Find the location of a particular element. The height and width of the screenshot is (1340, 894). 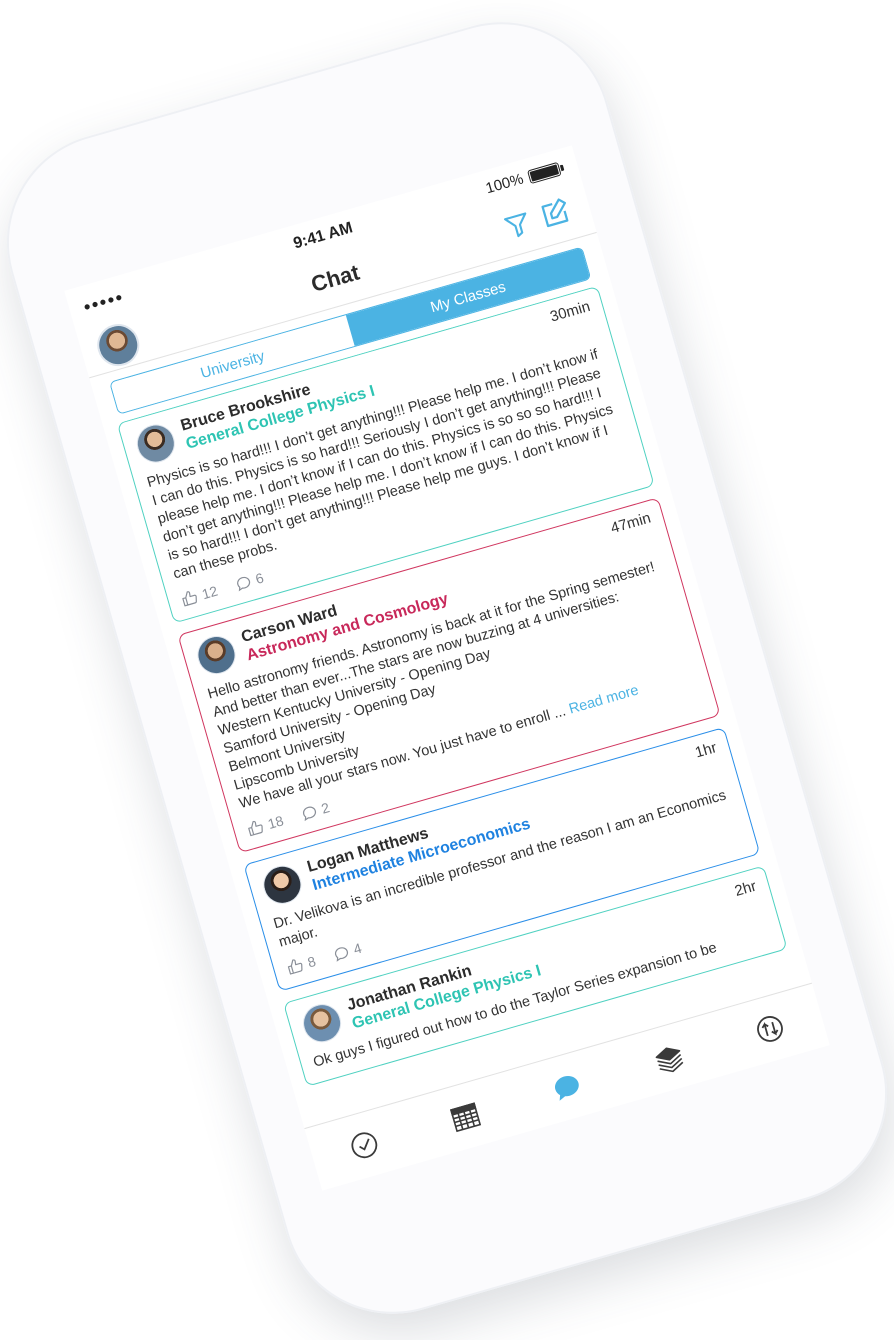

like-count: 18 is located at coordinates (275, 822).